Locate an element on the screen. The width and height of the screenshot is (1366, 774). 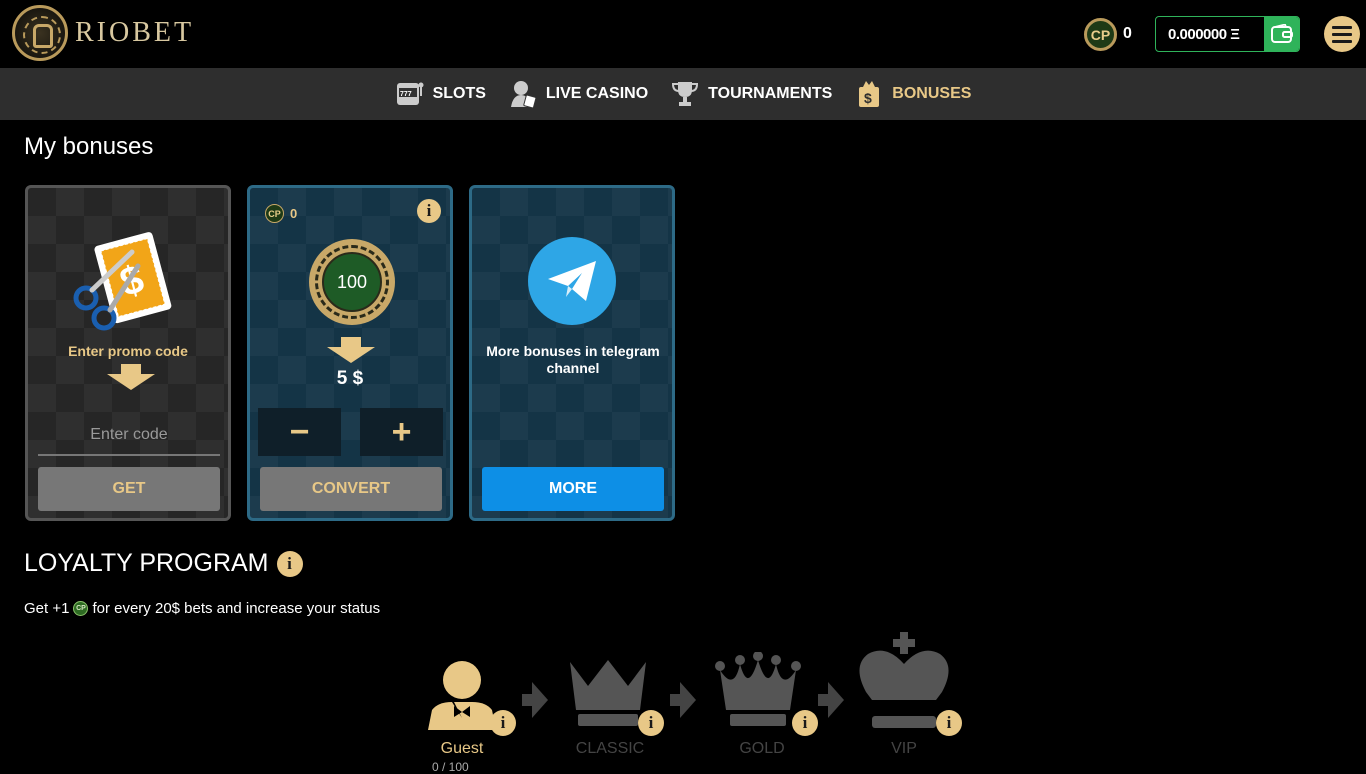
level-classic: i CLASSIC is located at coordinates (618, 699).